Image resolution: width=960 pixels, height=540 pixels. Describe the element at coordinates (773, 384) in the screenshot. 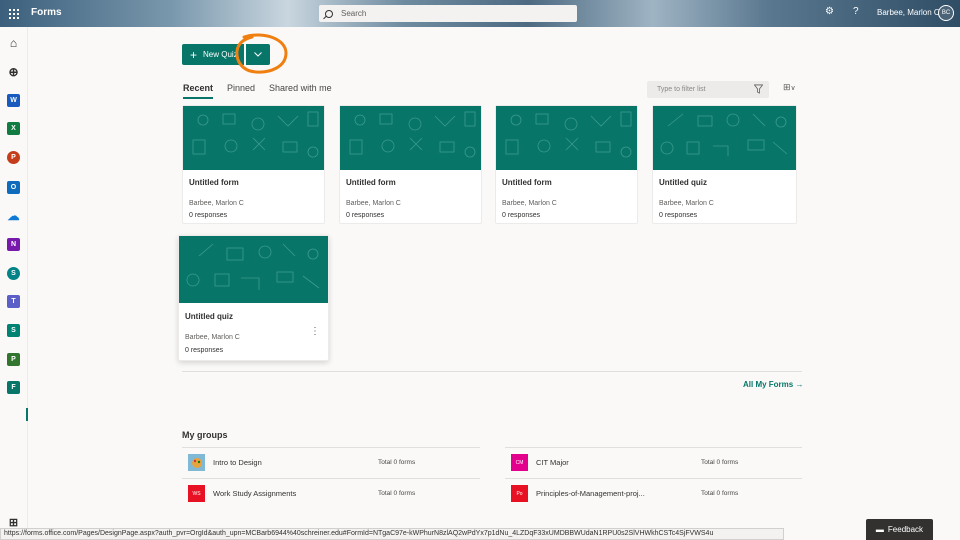

I see `all-my-forms-link: All My Forms →` at that location.